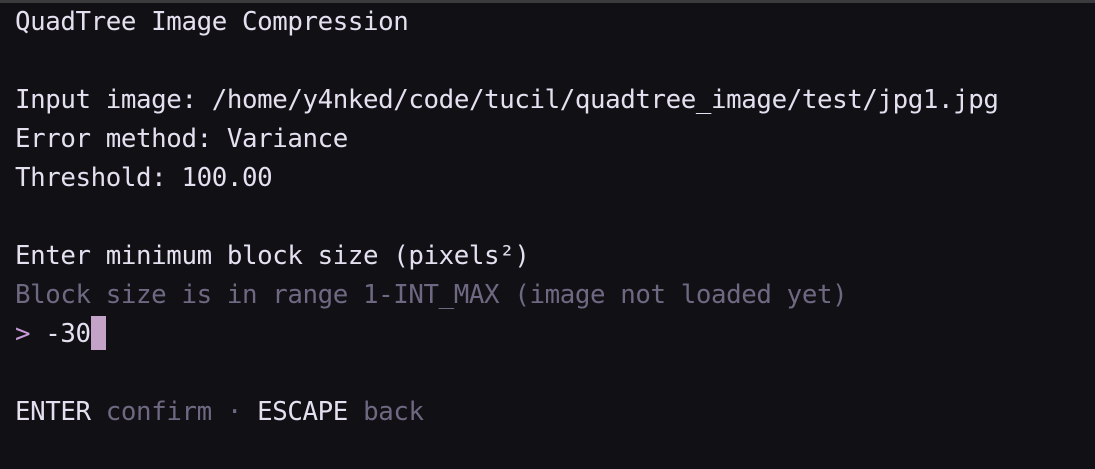  Describe the element at coordinates (121, 139) in the screenshot. I see `error-method-label: Error method:` at that location.